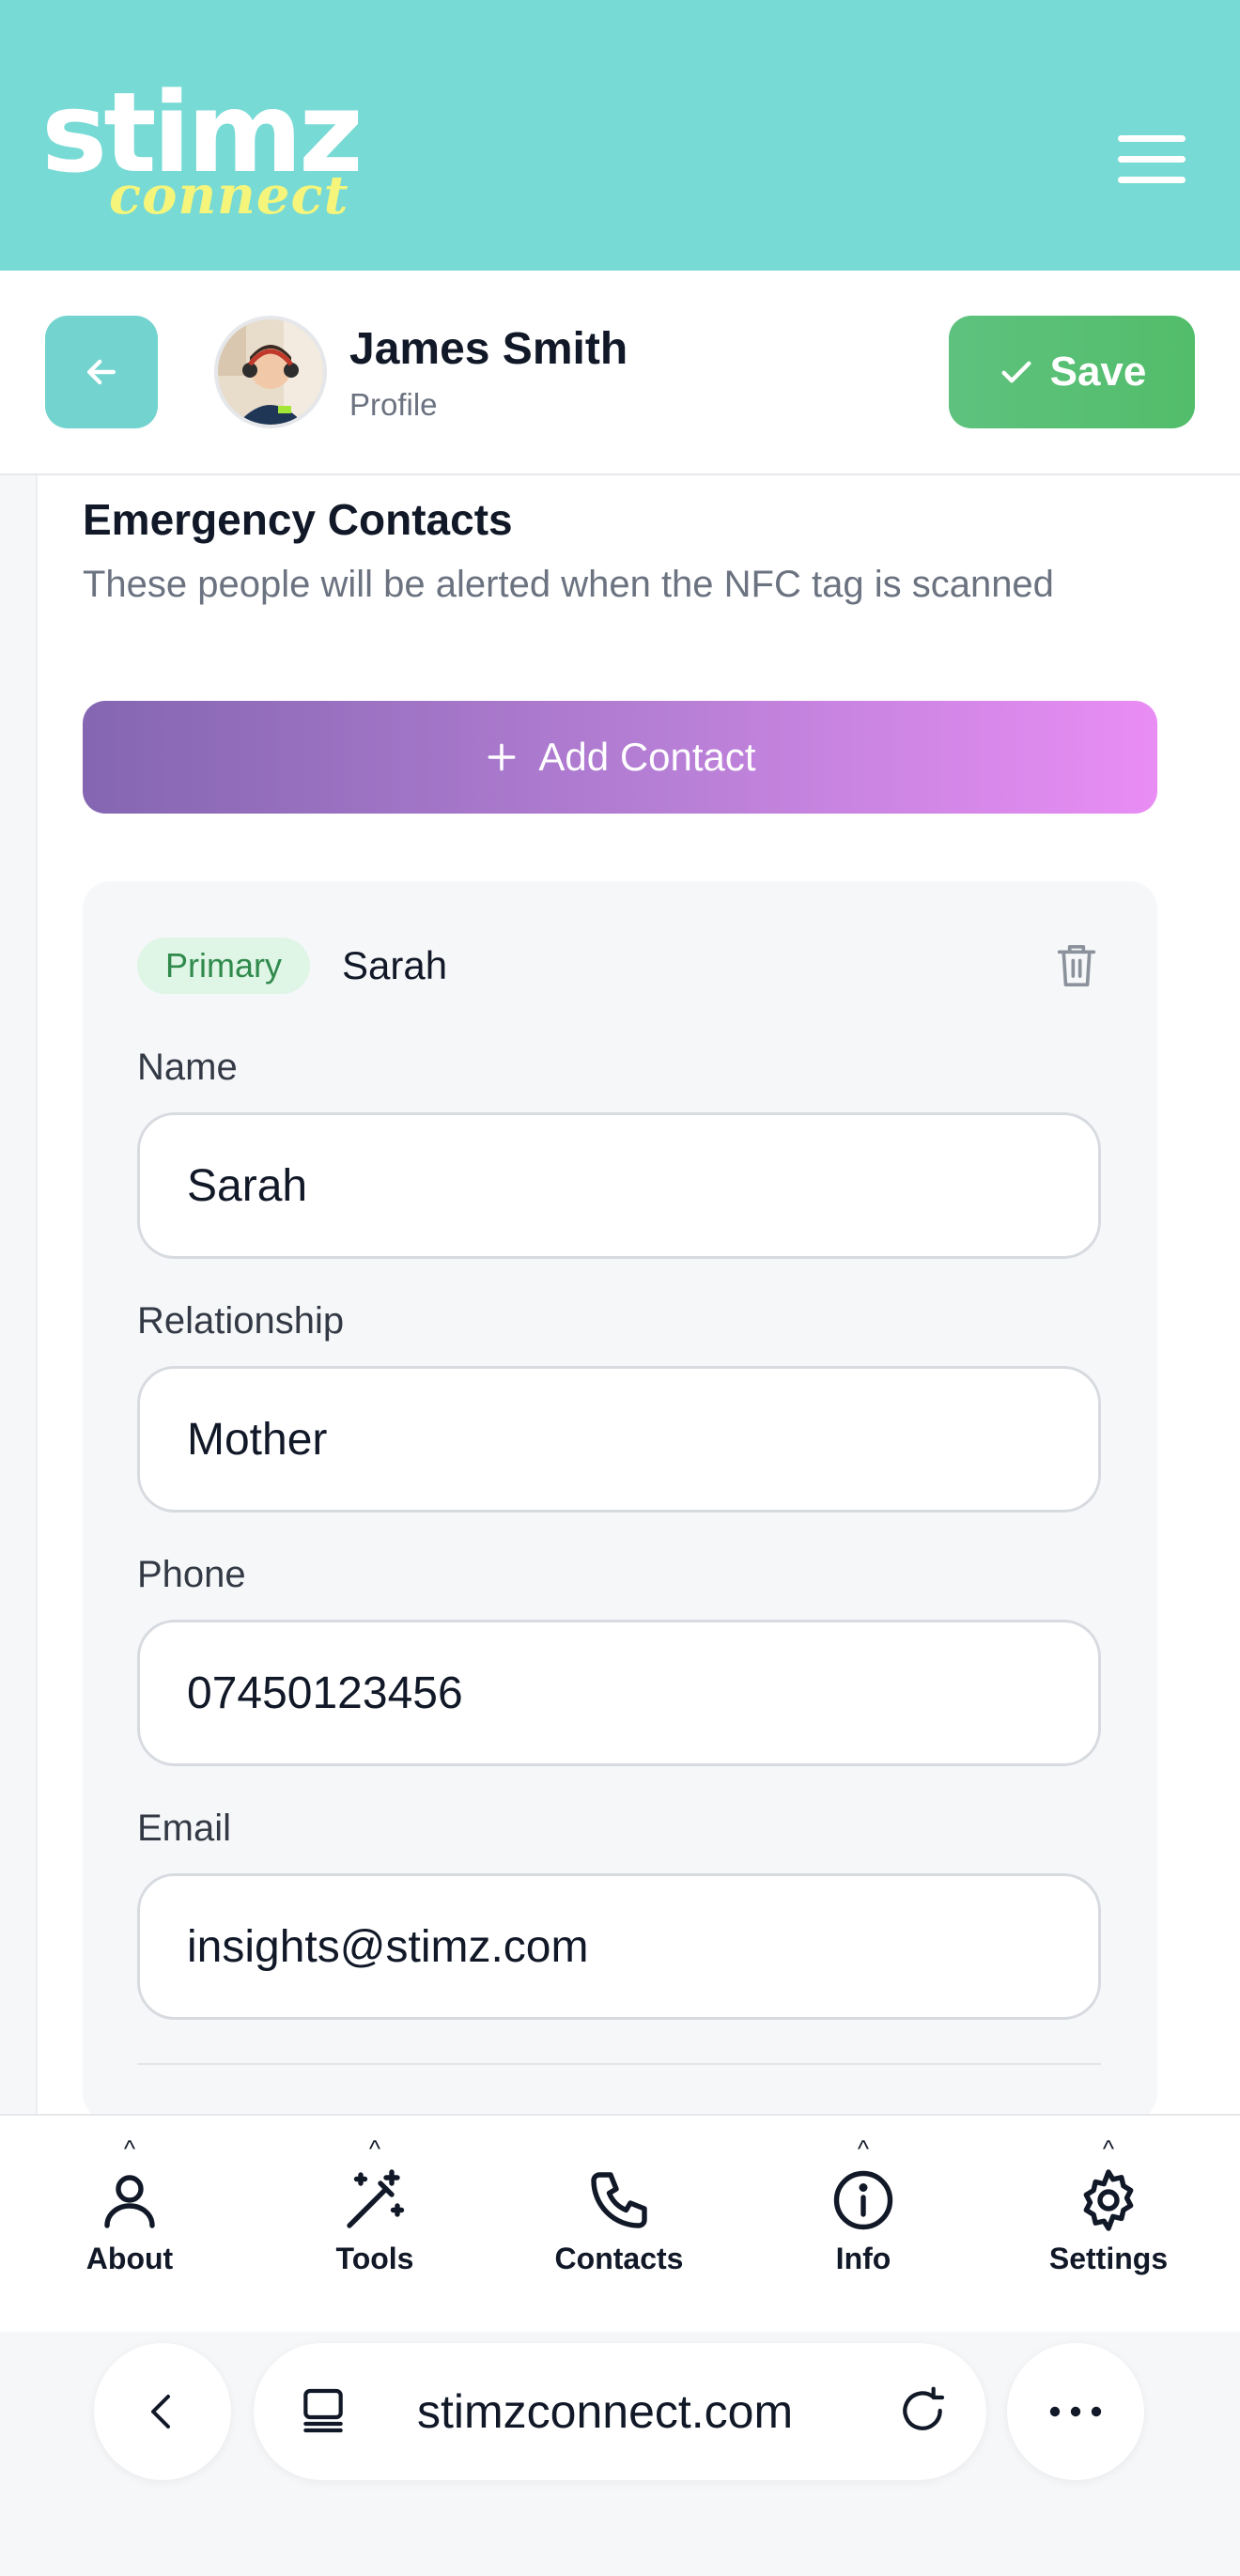 This screenshot has height=2576, width=1240. Describe the element at coordinates (229, 195) in the screenshot. I see `logo-subword: connect` at that location.